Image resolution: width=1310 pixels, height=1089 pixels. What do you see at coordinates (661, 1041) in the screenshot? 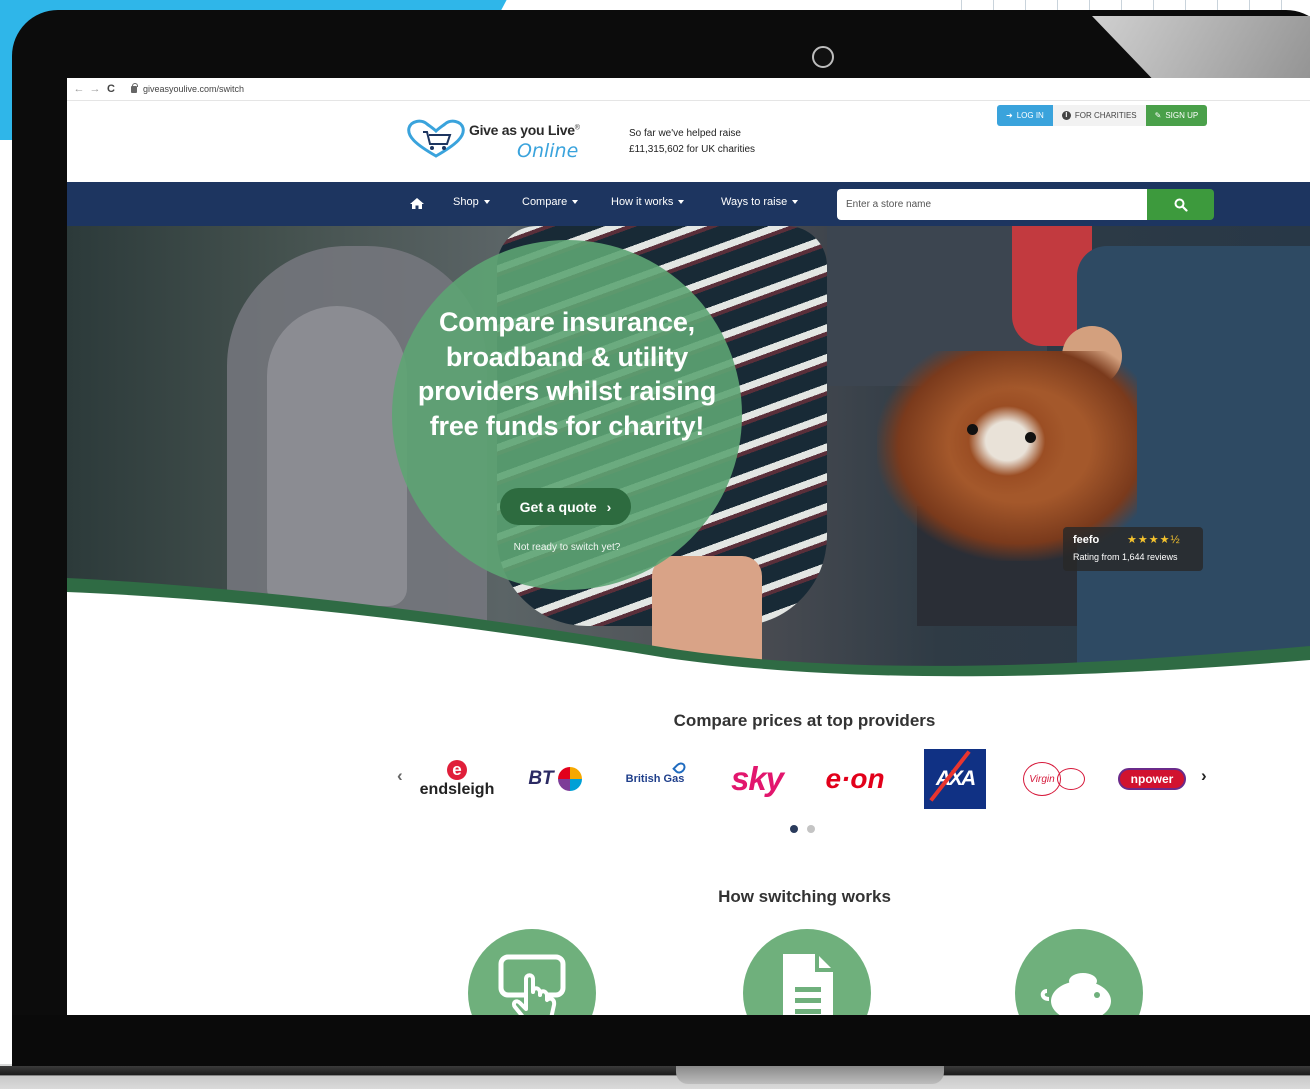
I see `laptop-bezel-bottom` at bounding box center [661, 1041].